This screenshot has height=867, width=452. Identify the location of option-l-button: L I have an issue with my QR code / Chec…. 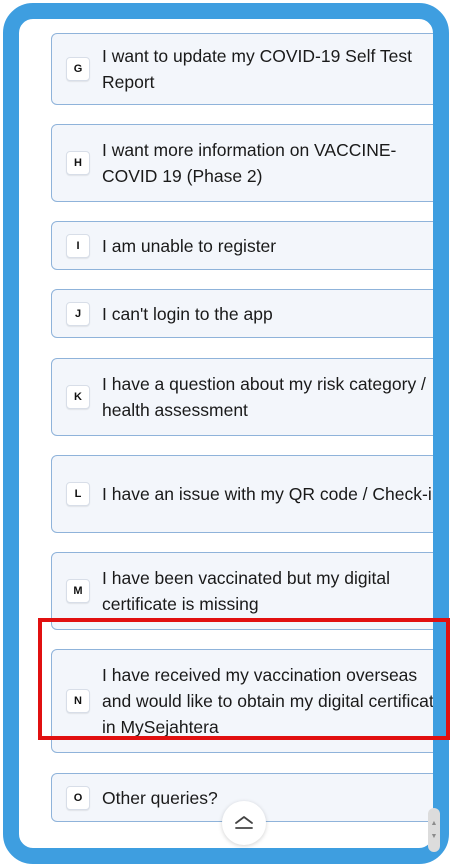
(246, 494).